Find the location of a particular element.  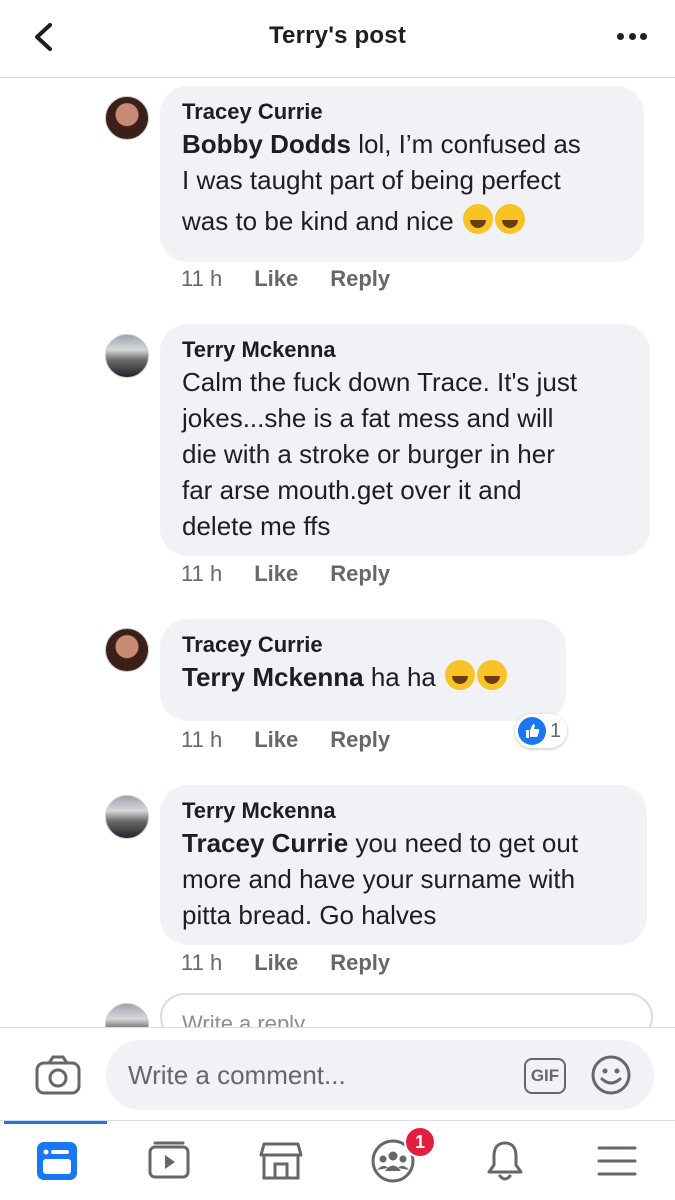

rofl-emoji-icon is located at coordinates (509, 219).